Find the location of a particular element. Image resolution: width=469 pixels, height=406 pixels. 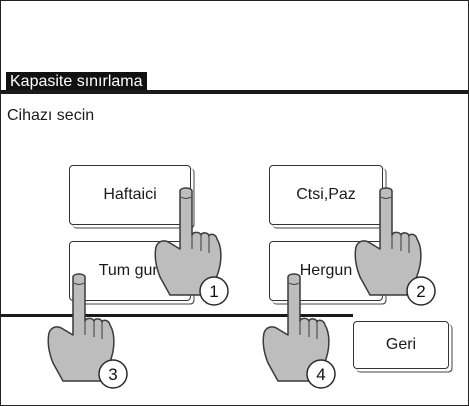

header-divider is located at coordinates (234, 92).